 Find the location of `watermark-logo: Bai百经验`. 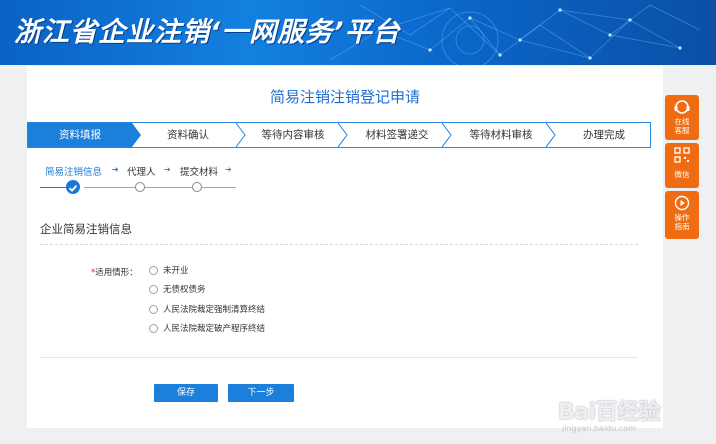

watermark-logo: Bai百经验 is located at coordinates (609, 412).